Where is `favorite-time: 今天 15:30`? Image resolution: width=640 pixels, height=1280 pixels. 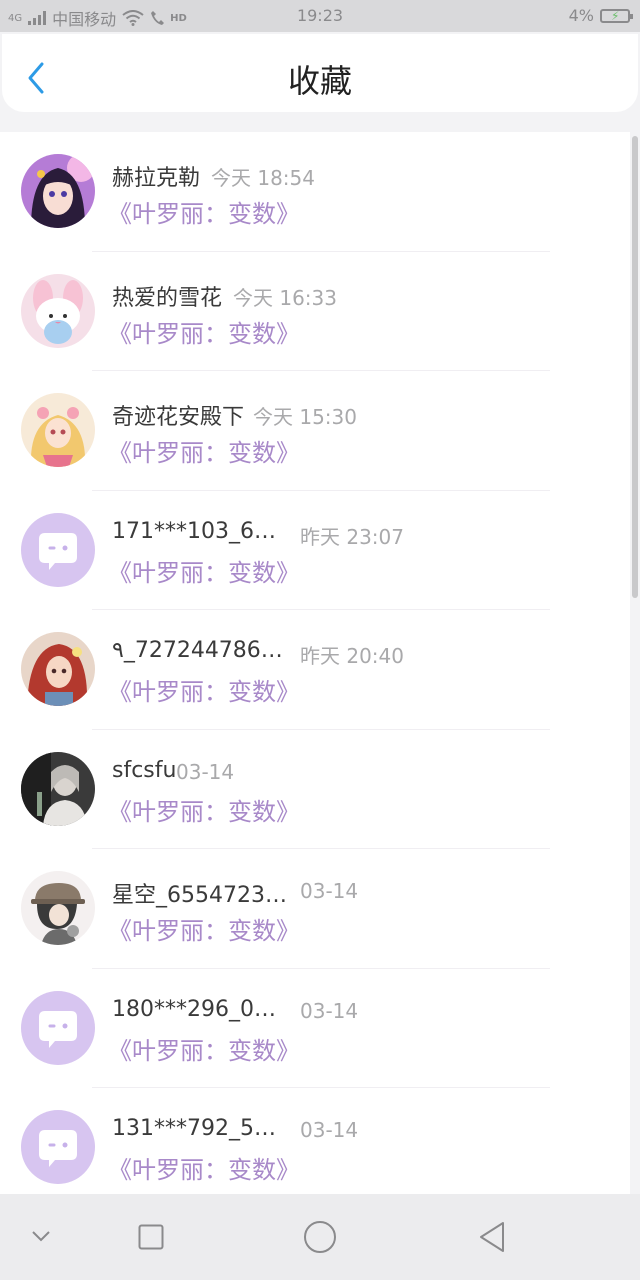 favorite-time: 今天 15:30 is located at coordinates (305, 417).